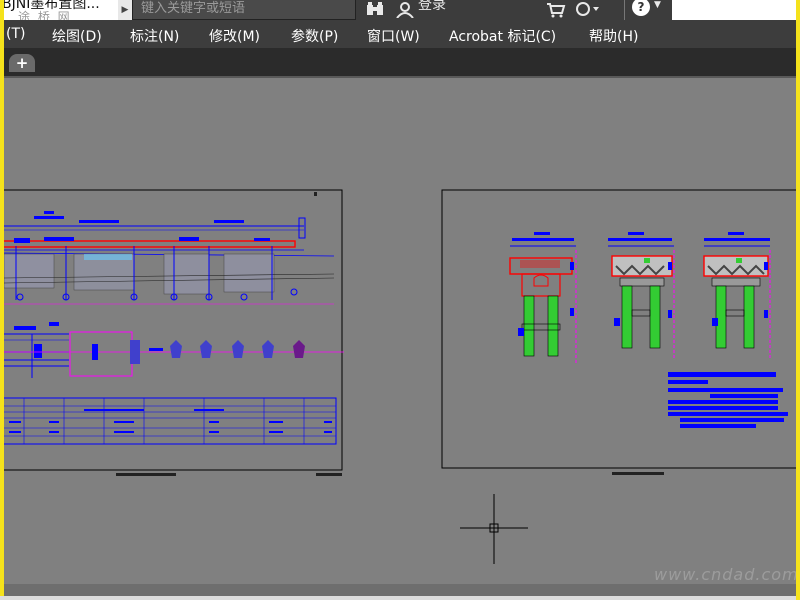 This screenshot has width=800, height=600. Describe the element at coordinates (393, 36) in the screenshot. I see `menu-window: 窗口(W)` at that location.